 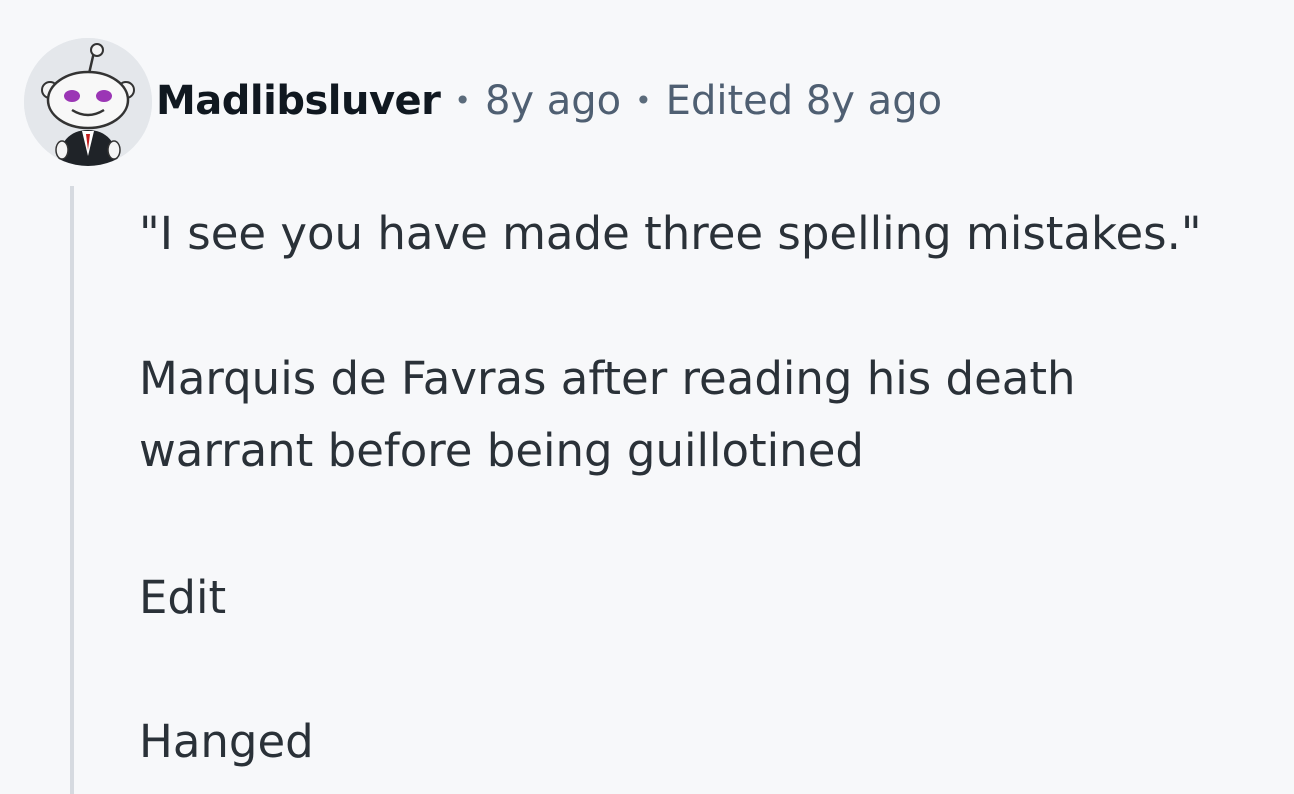 What do you see at coordinates (183, 597) in the screenshot?
I see `comment-paragraph: Edit` at bounding box center [183, 597].